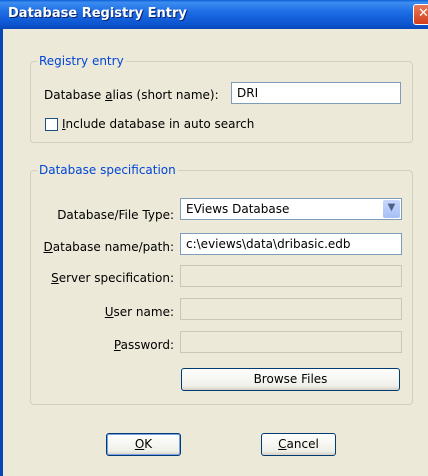  What do you see at coordinates (316, 93) in the screenshot?
I see `alias-input: DRI` at bounding box center [316, 93].